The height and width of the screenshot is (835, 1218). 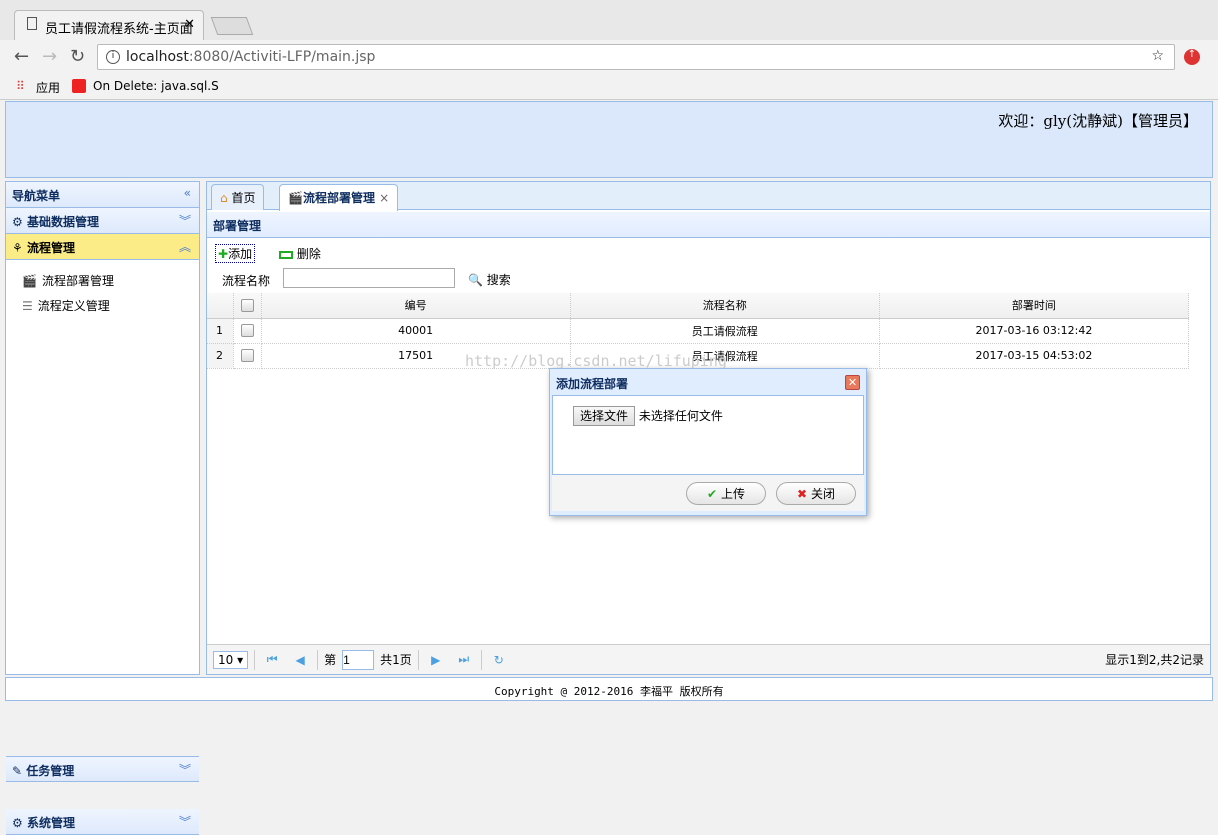 What do you see at coordinates (48, 87) in the screenshot?
I see `bookmark-apps: 应用` at bounding box center [48, 87].